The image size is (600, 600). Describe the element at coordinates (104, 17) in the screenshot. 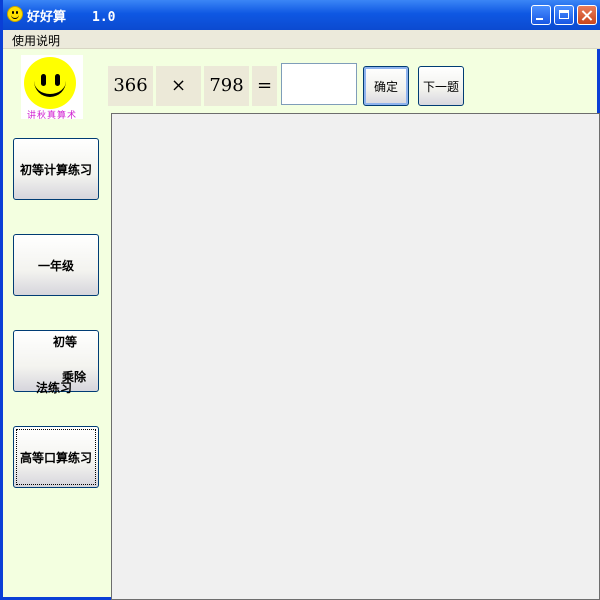

I see `window-version: 1.0` at that location.